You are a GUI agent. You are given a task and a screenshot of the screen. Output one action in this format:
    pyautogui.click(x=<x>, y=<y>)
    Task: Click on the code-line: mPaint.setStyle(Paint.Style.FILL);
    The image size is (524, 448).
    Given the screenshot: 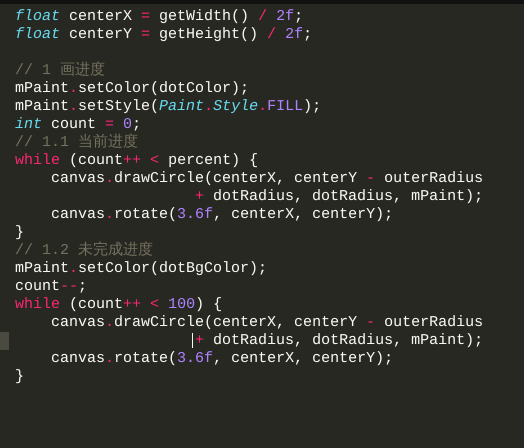 What is the action you would take?
    pyautogui.click(x=168, y=107)
    